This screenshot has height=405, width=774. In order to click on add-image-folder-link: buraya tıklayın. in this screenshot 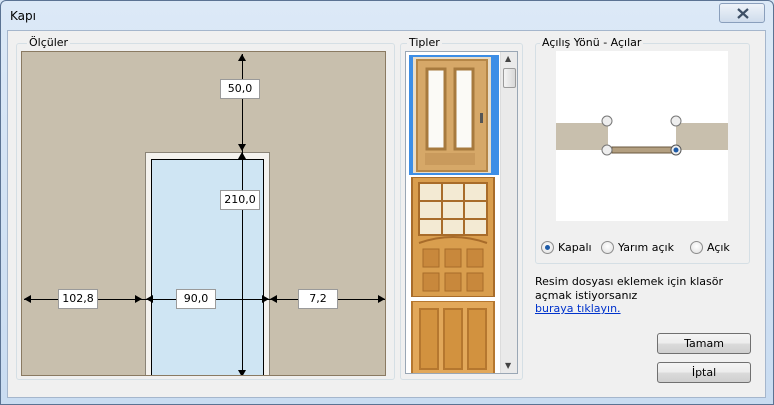, I will do `click(578, 309)`.